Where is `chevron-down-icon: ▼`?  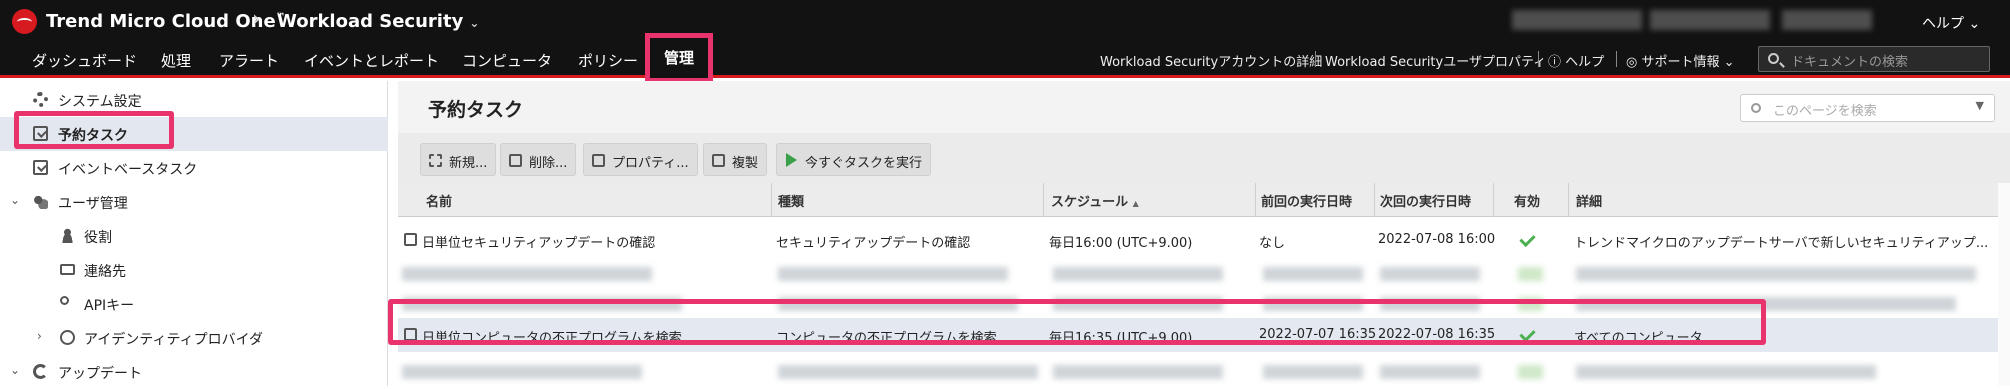
chevron-down-icon: ▼ is located at coordinates (1980, 105).